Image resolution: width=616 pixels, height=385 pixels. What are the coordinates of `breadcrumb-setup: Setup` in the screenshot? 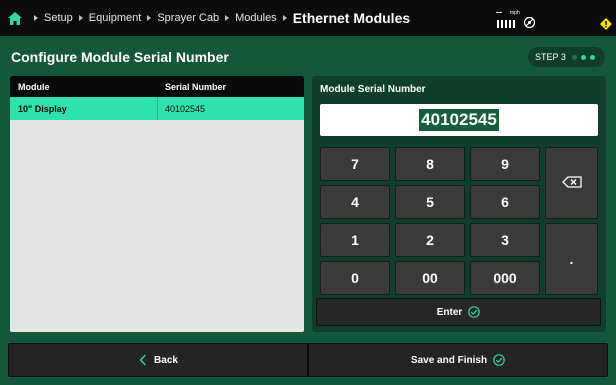 It's located at (58, 18).